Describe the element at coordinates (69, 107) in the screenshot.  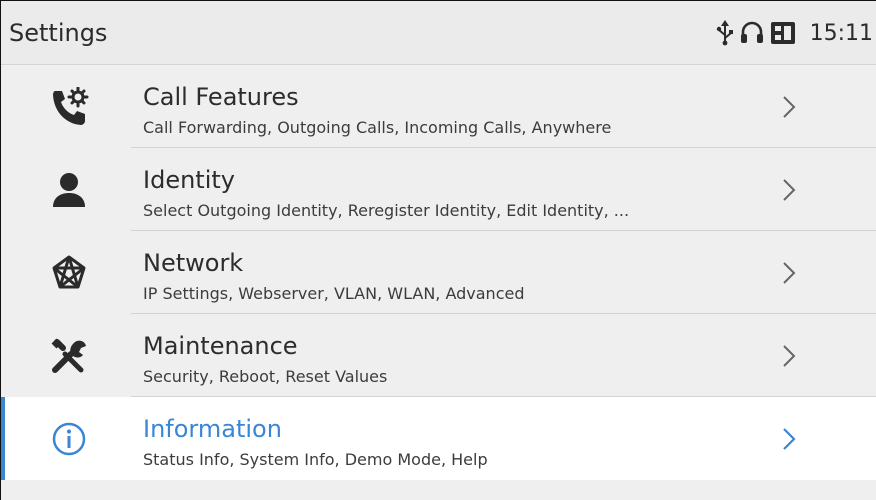
I see `phone-settings-icon` at that location.